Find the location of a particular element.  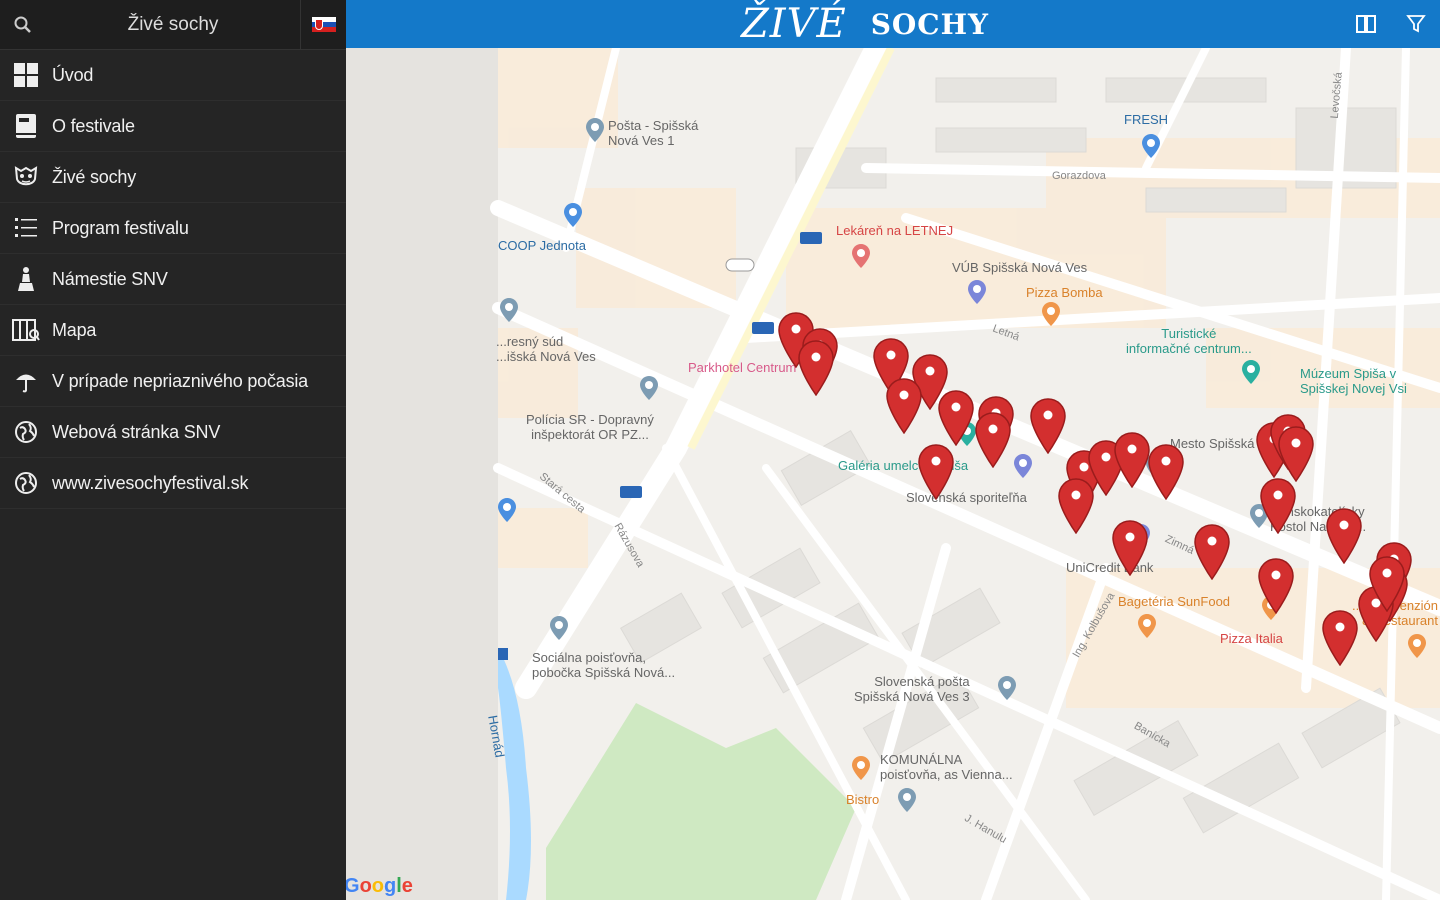

info-poi-icon is located at coordinates (1251, 372).